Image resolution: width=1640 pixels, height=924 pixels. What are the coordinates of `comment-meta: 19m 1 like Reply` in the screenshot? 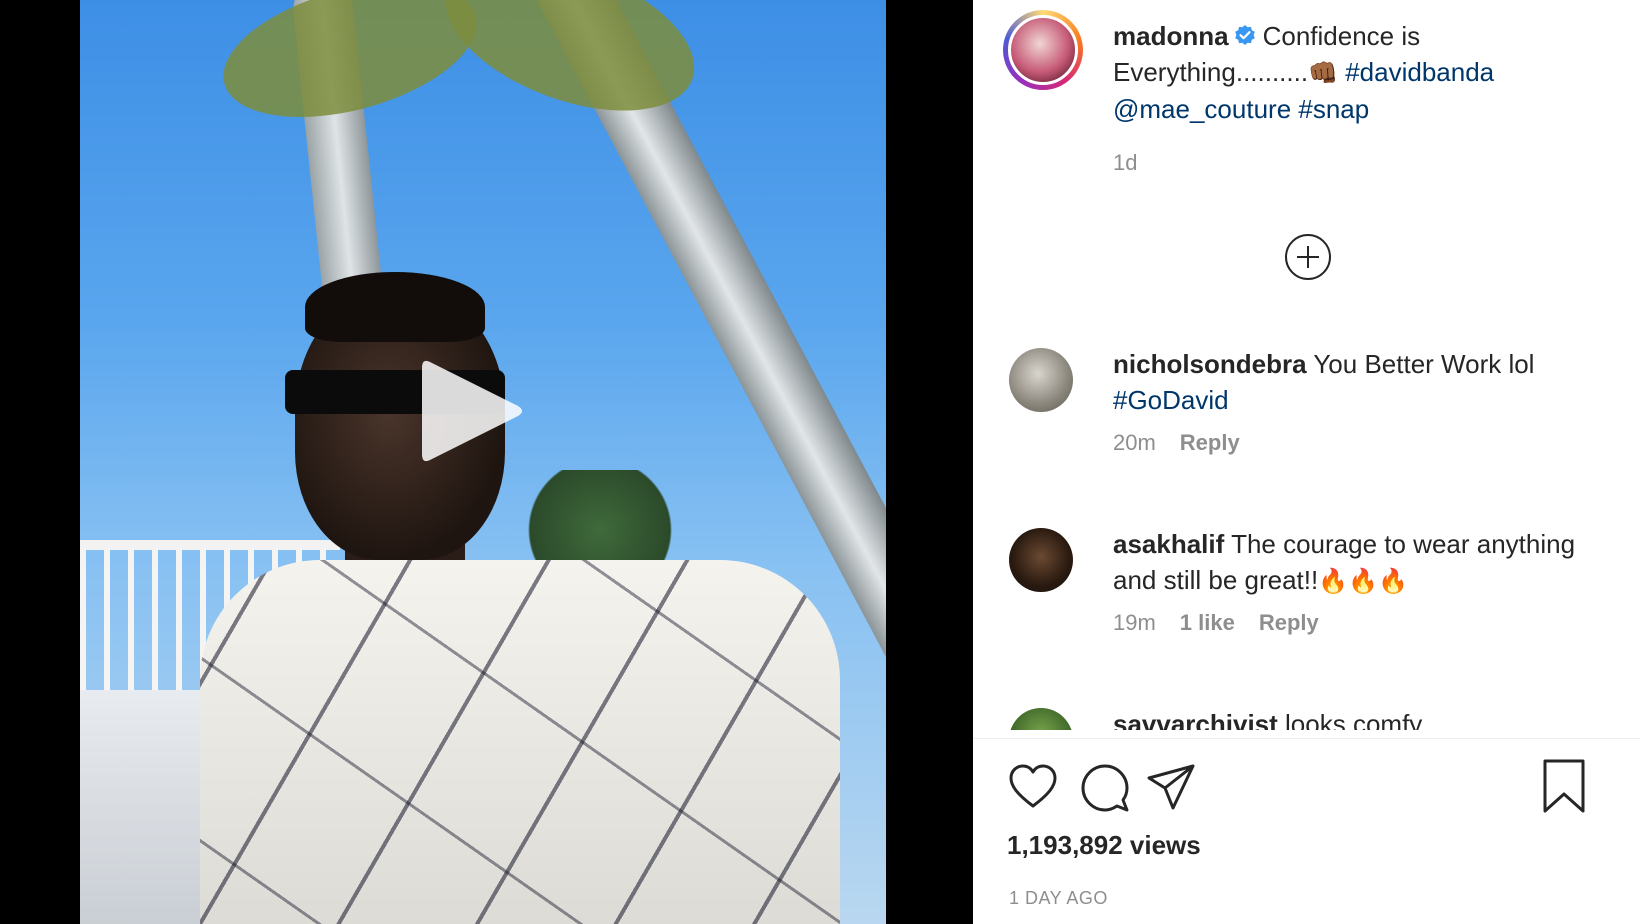 It's located at (1216, 623).